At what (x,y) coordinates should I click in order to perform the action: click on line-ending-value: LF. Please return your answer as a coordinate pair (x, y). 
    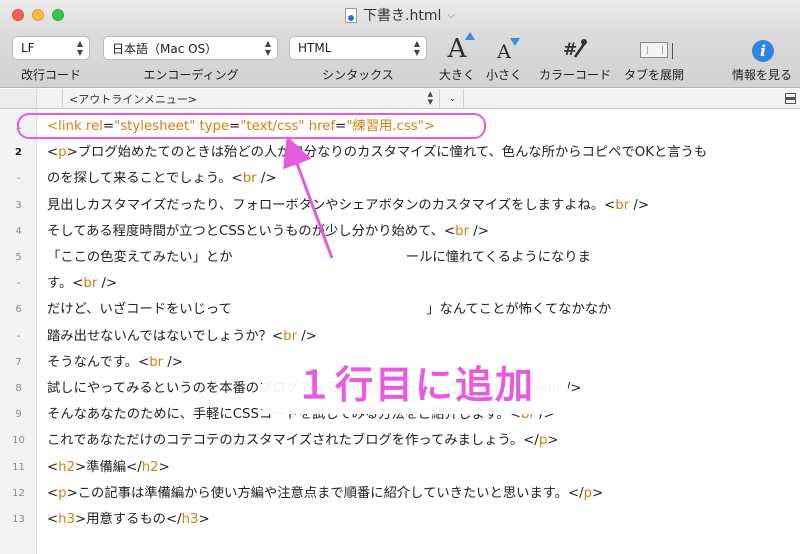
    Looking at the image, I should click on (28, 48).